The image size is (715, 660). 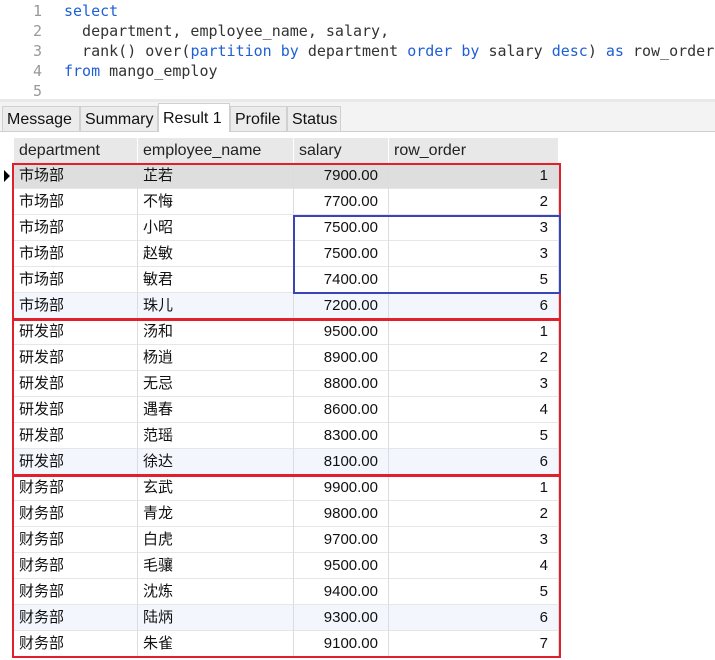 What do you see at coordinates (341, 202) in the screenshot?
I see `salary-cell: 7700.00` at bounding box center [341, 202].